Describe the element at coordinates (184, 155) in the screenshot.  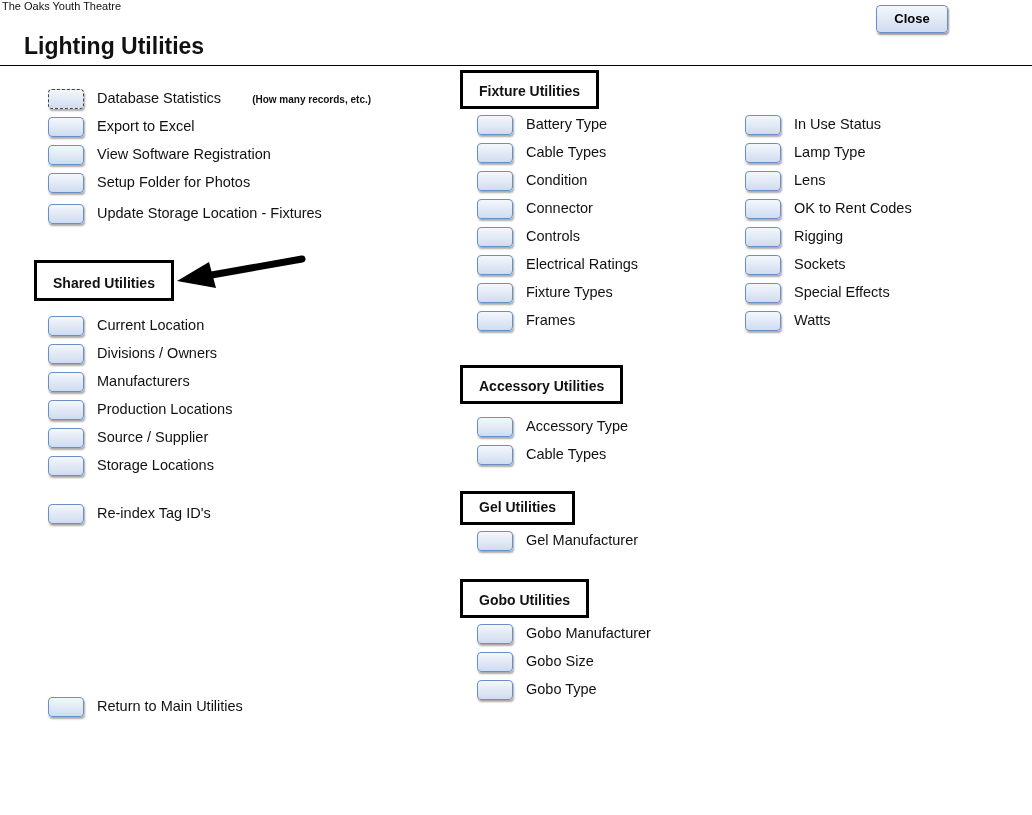
I see `button-label: View Software Registration` at that location.